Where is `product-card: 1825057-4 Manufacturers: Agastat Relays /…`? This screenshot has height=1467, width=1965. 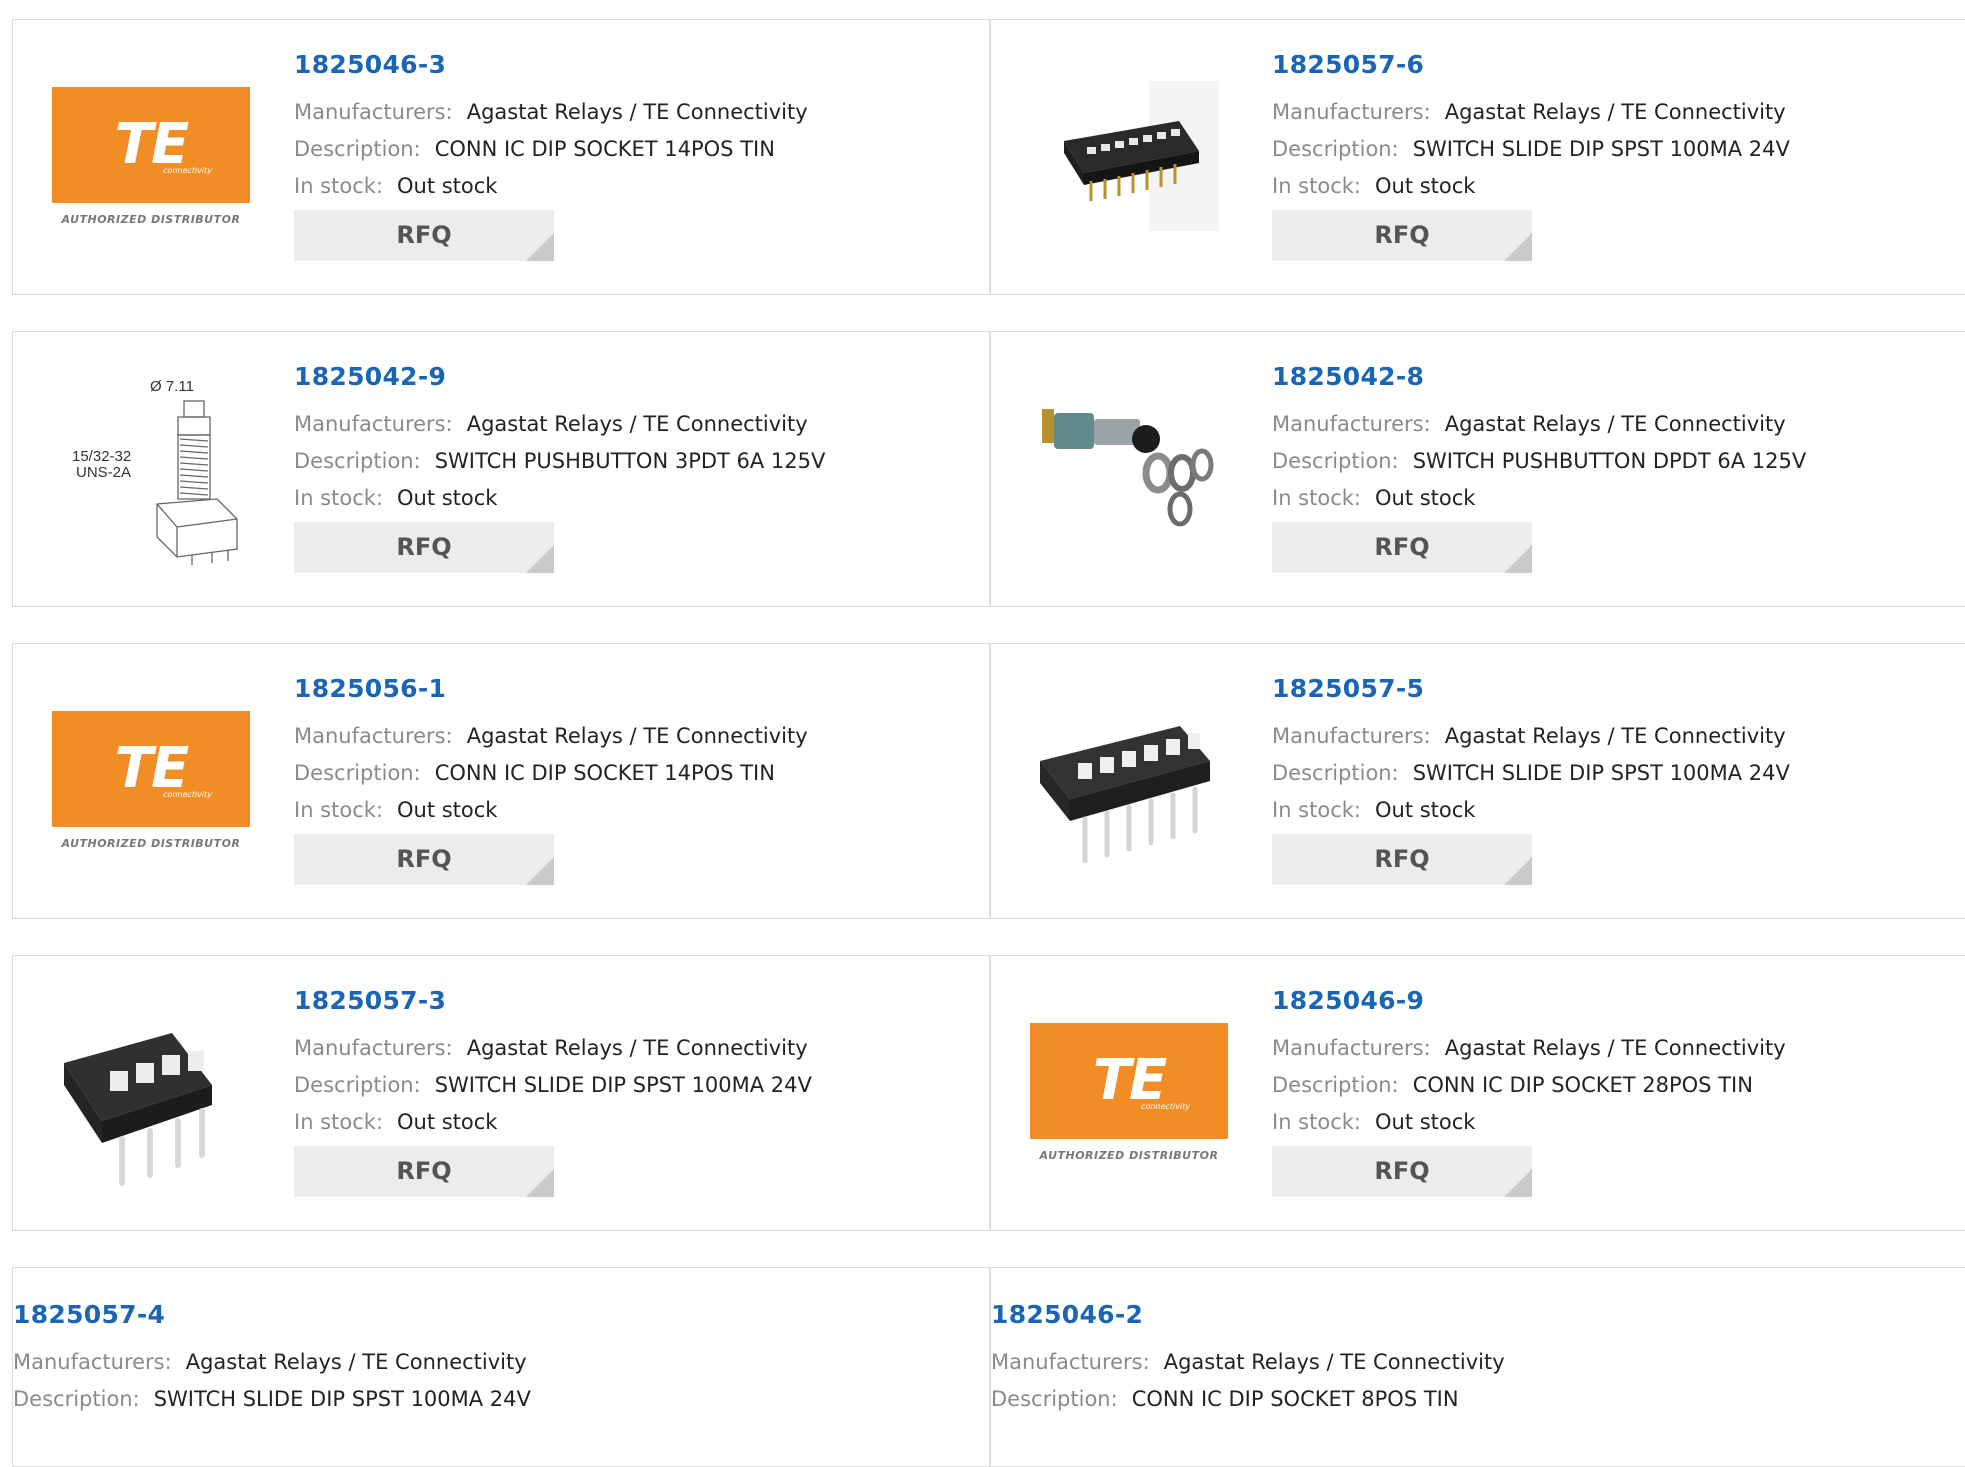 product-card: 1825057-4 Manufacturers: Agastat Relays /… is located at coordinates (501, 1367).